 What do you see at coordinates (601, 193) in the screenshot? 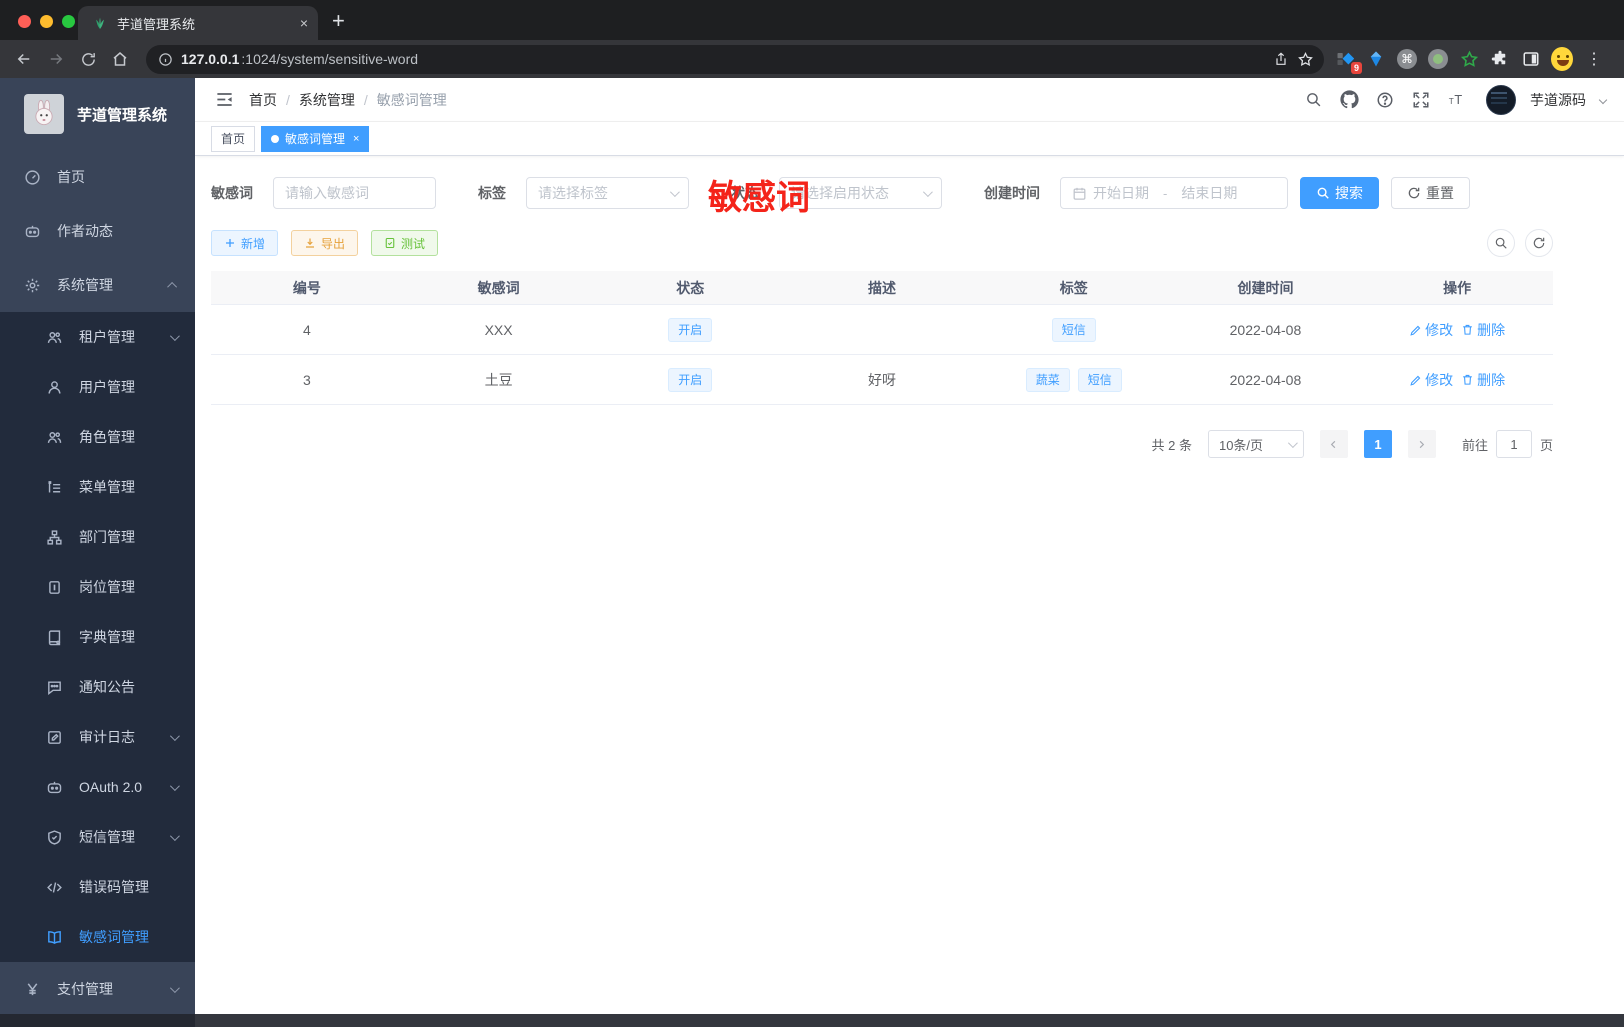
I see `tag-select-input` at bounding box center [601, 193].